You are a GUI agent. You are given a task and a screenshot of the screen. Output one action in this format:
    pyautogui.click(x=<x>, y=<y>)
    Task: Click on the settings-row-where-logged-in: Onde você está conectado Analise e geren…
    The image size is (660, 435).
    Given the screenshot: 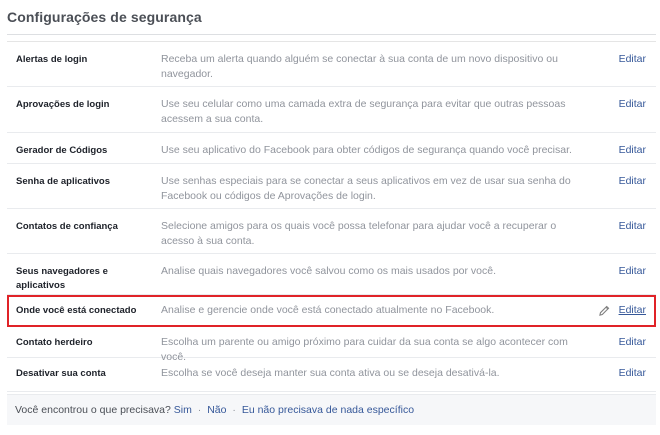 What is the action you would take?
    pyautogui.click(x=331, y=311)
    